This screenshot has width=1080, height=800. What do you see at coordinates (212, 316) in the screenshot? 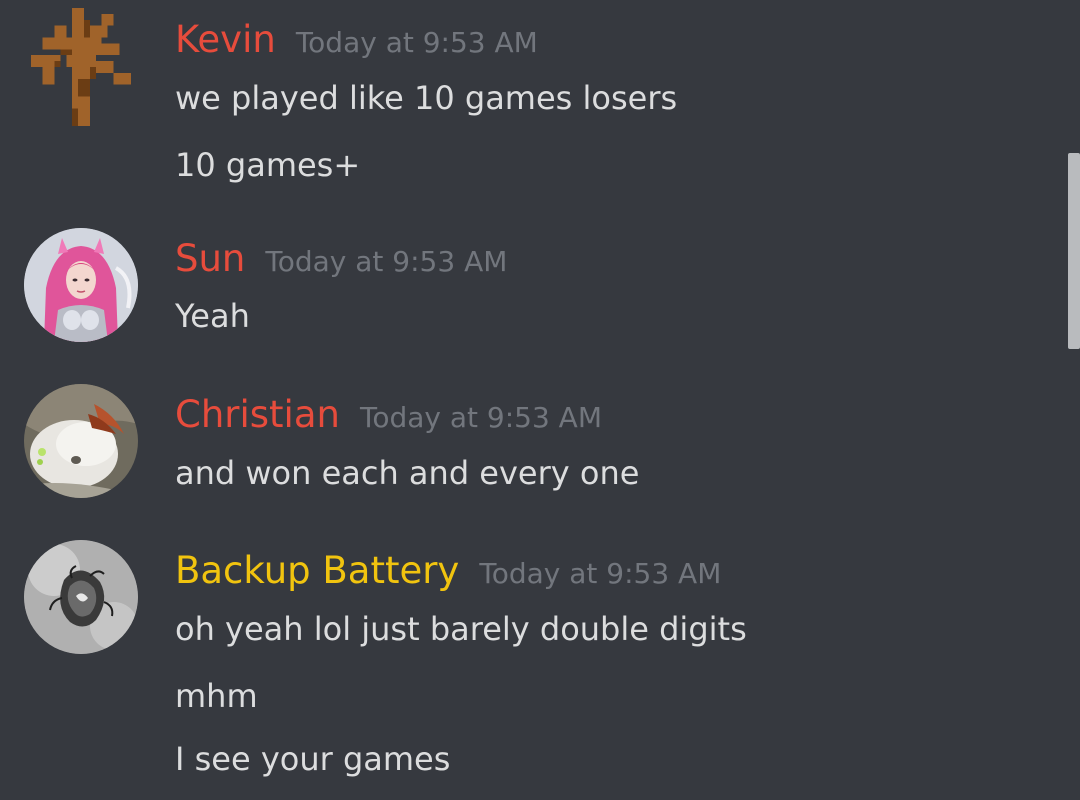
I see `message-text: Yeah` at bounding box center [212, 316].